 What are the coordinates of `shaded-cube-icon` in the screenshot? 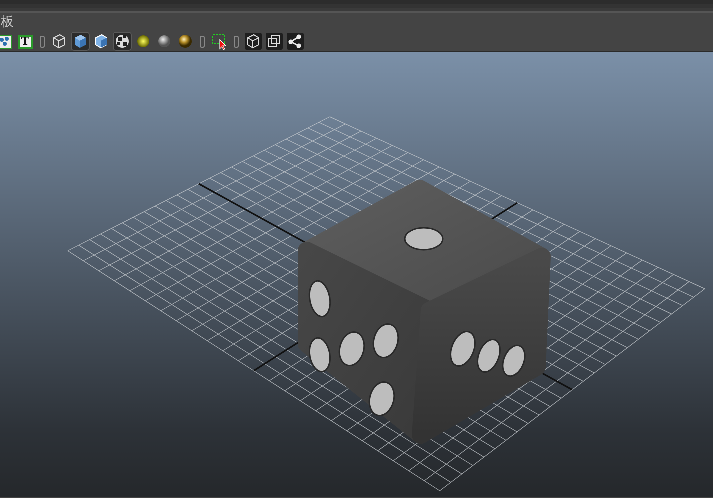 It's located at (80, 41).